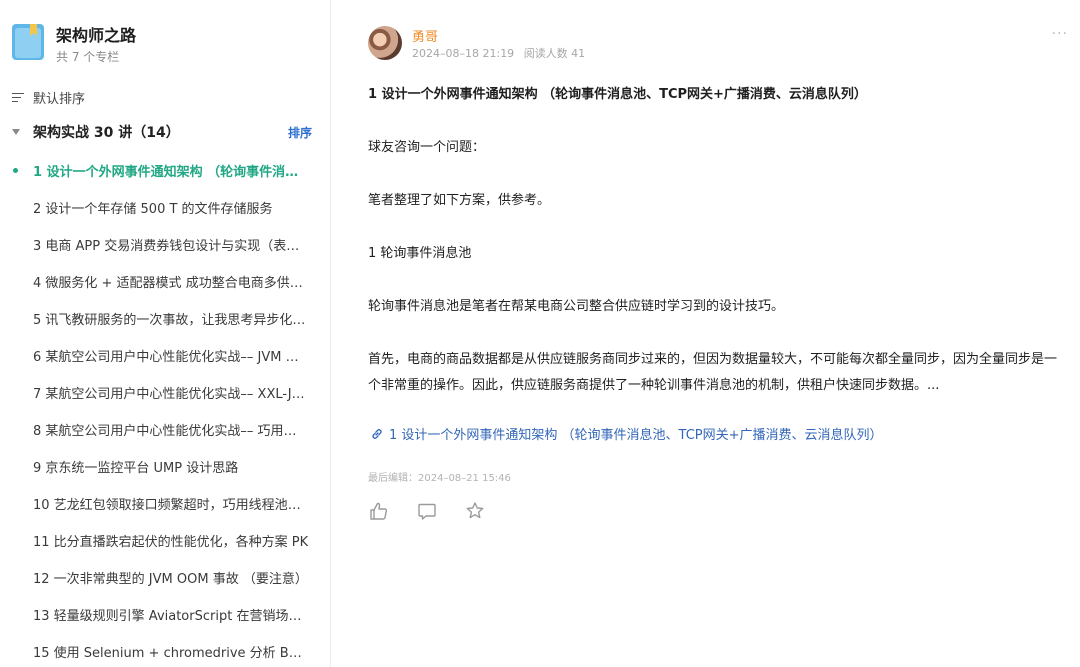  Describe the element at coordinates (440, 511) in the screenshot. I see `post-actions` at that location.